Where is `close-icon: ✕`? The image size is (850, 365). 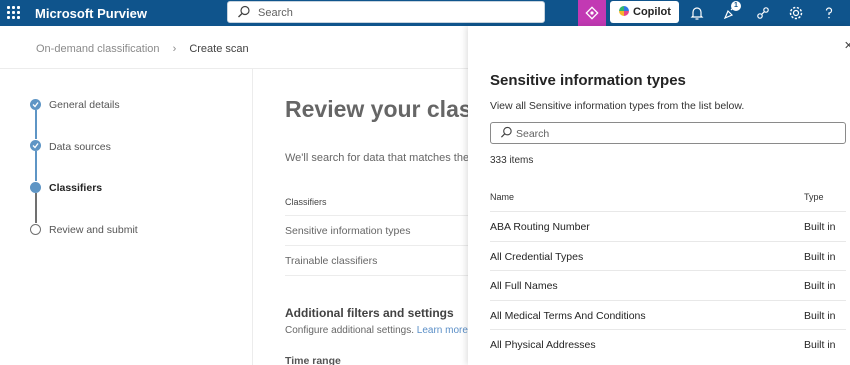
close-icon: ✕ is located at coordinates (847, 45).